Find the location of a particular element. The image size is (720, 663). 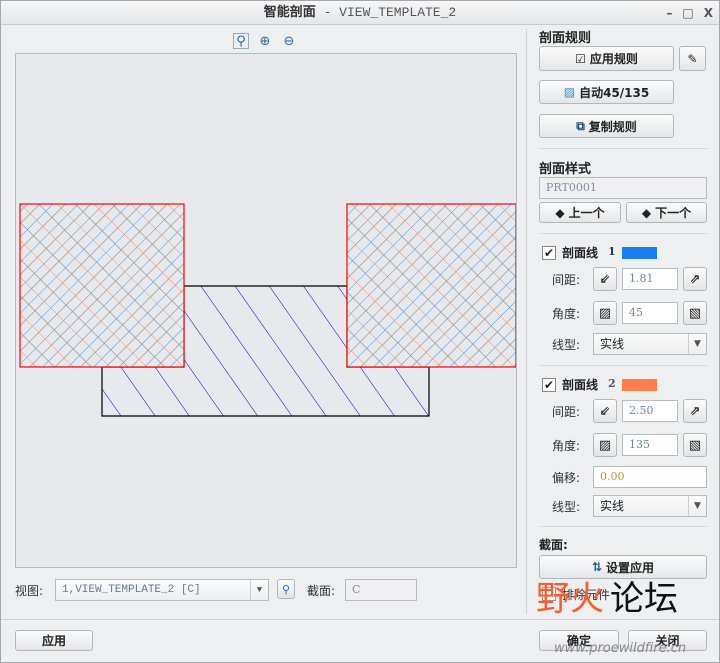

hatch1-angle-field: 45 is located at coordinates (650, 313).